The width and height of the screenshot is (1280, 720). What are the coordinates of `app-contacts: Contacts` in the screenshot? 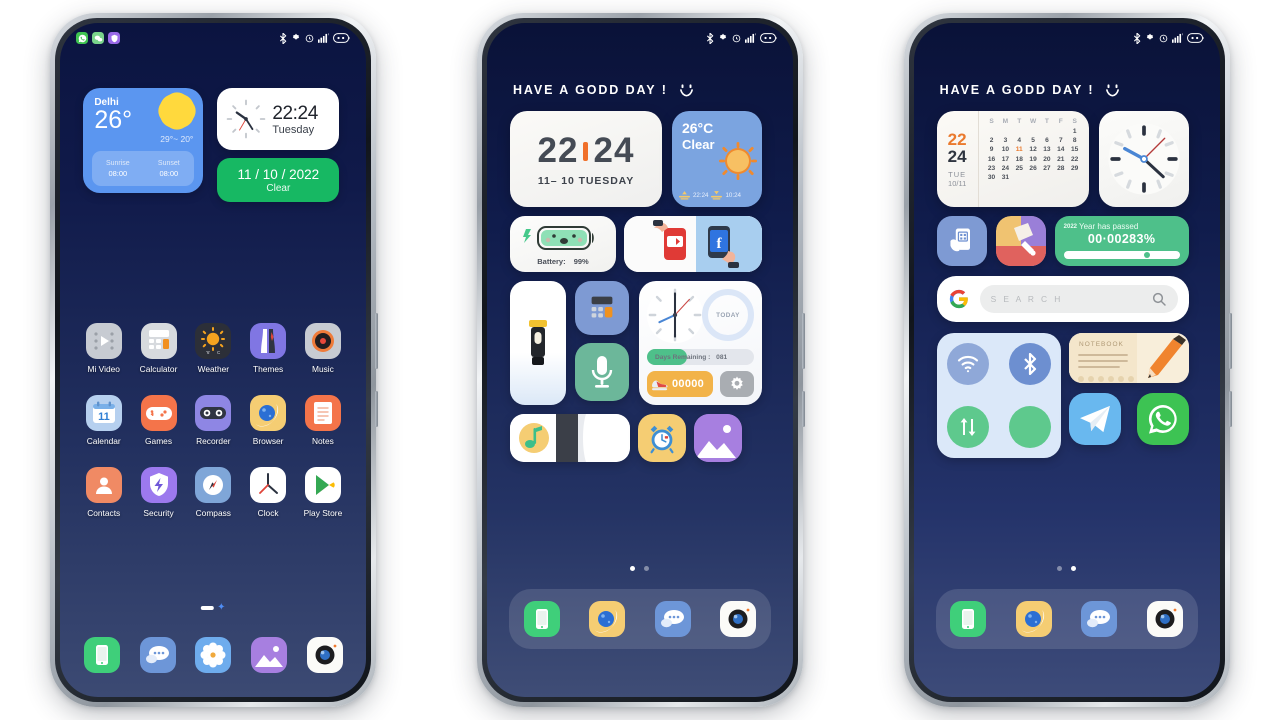 It's located at (103, 492).